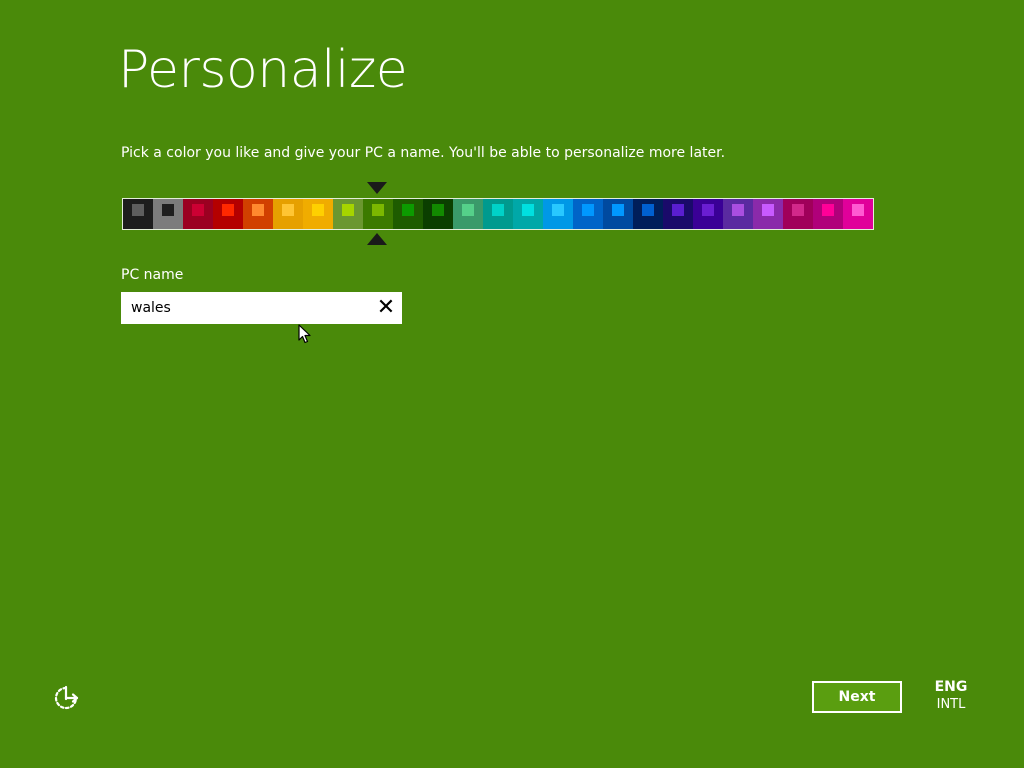  I want to click on clear-text-button: ✕, so click(386, 308).